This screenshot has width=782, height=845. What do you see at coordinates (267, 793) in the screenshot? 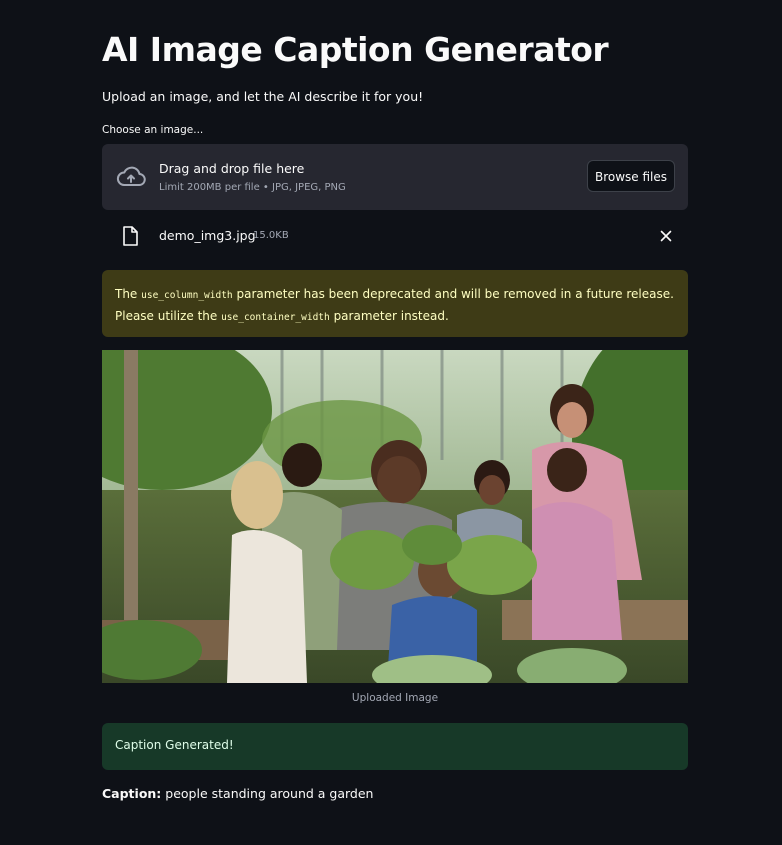
I see `caption-text: people standing around a garden` at bounding box center [267, 793].